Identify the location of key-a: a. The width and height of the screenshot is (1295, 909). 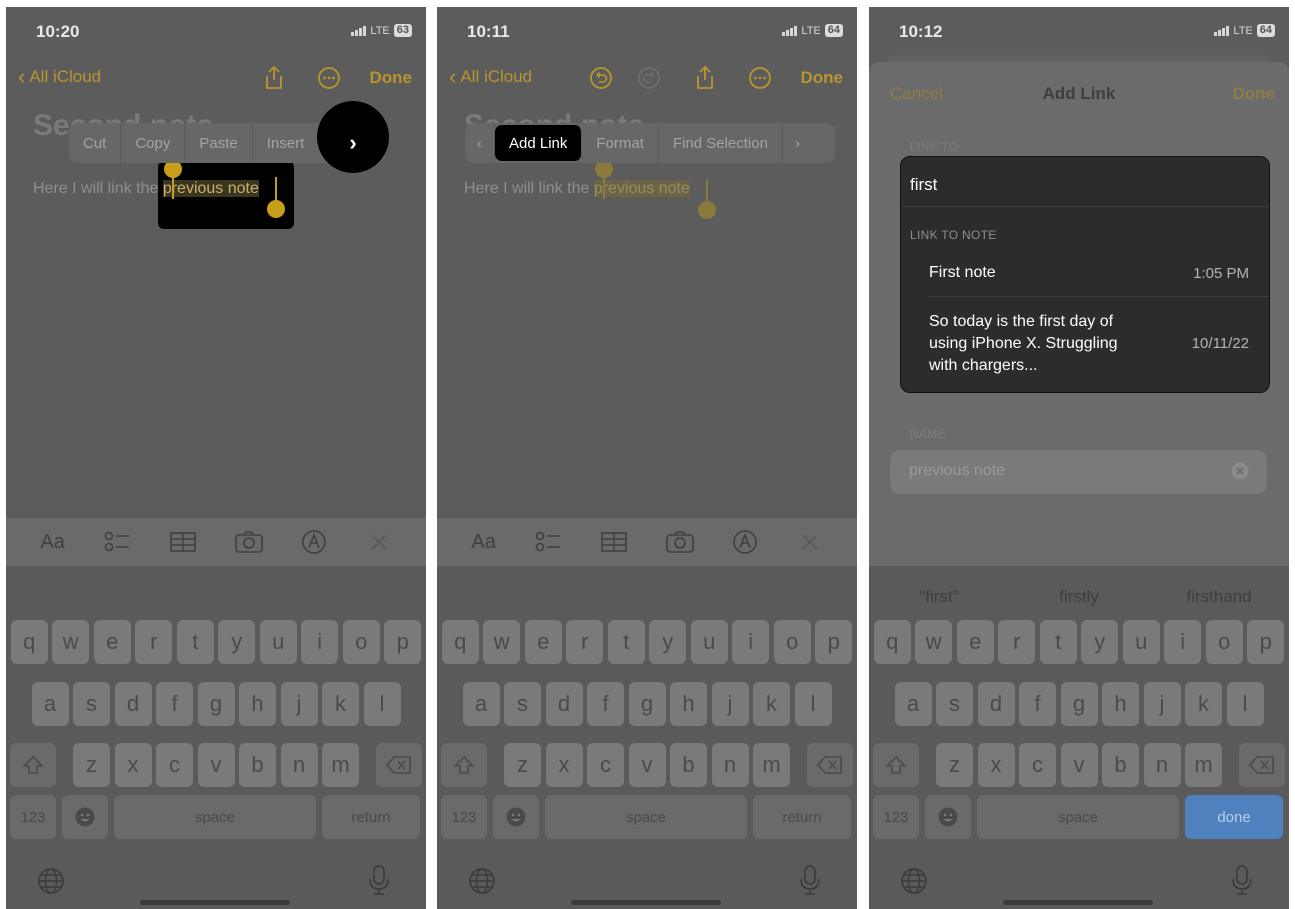
(50, 704).